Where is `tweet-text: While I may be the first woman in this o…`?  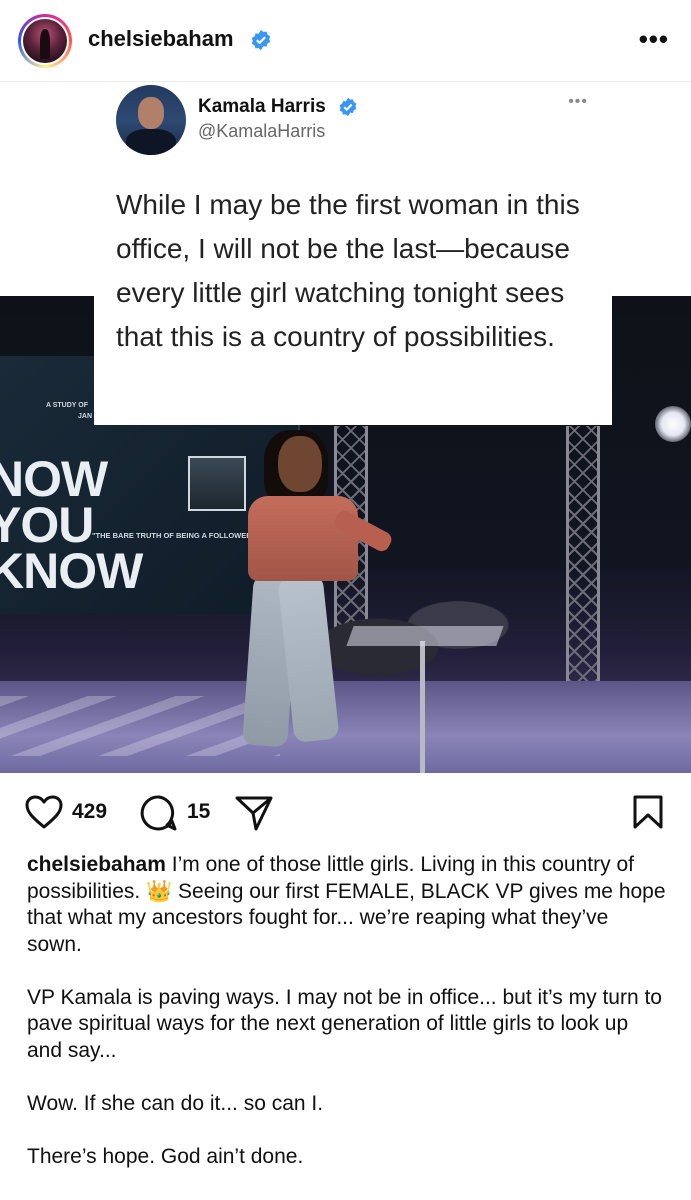 tweet-text: While I may be the first woman in this o… is located at coordinates (348, 270).